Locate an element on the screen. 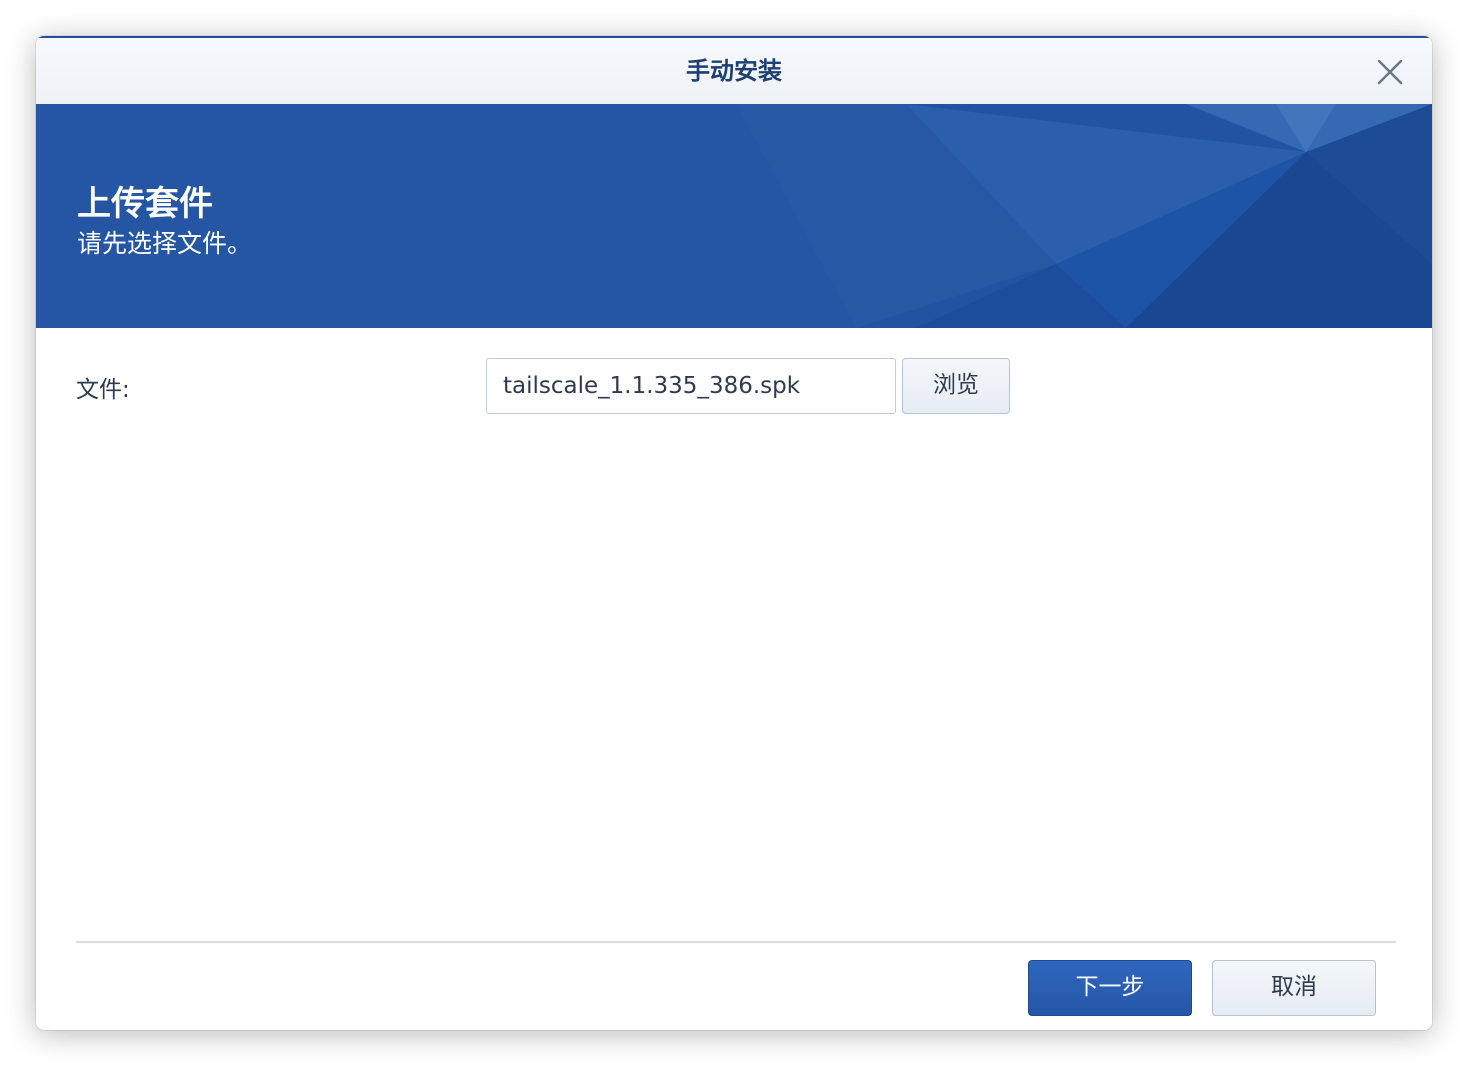 The image size is (1468, 1066). file-label: 文件: is located at coordinates (103, 390).